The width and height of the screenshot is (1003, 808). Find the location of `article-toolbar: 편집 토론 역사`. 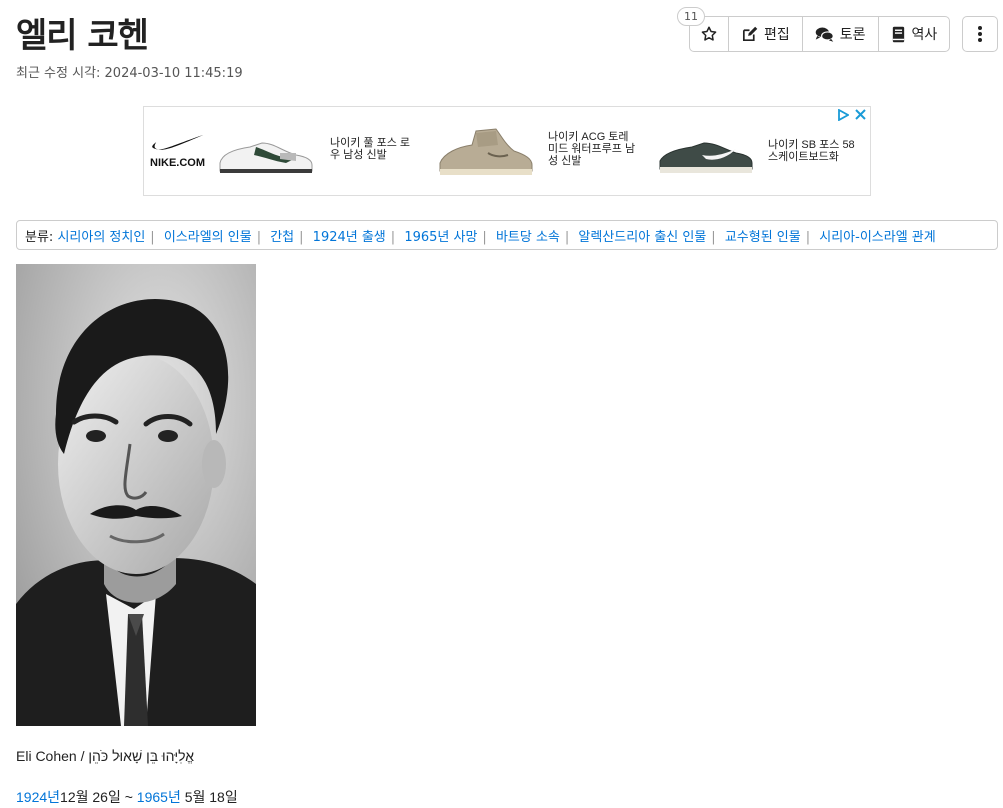

article-toolbar: 편집 토론 역사 is located at coordinates (820, 34).